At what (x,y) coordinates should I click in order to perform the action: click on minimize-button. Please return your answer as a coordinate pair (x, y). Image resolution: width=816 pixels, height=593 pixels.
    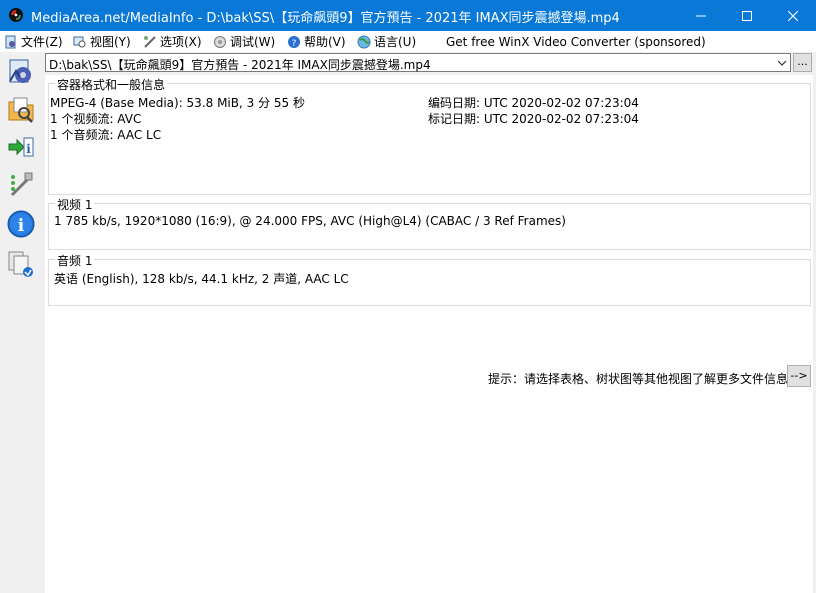
    Looking at the image, I should click on (701, 15).